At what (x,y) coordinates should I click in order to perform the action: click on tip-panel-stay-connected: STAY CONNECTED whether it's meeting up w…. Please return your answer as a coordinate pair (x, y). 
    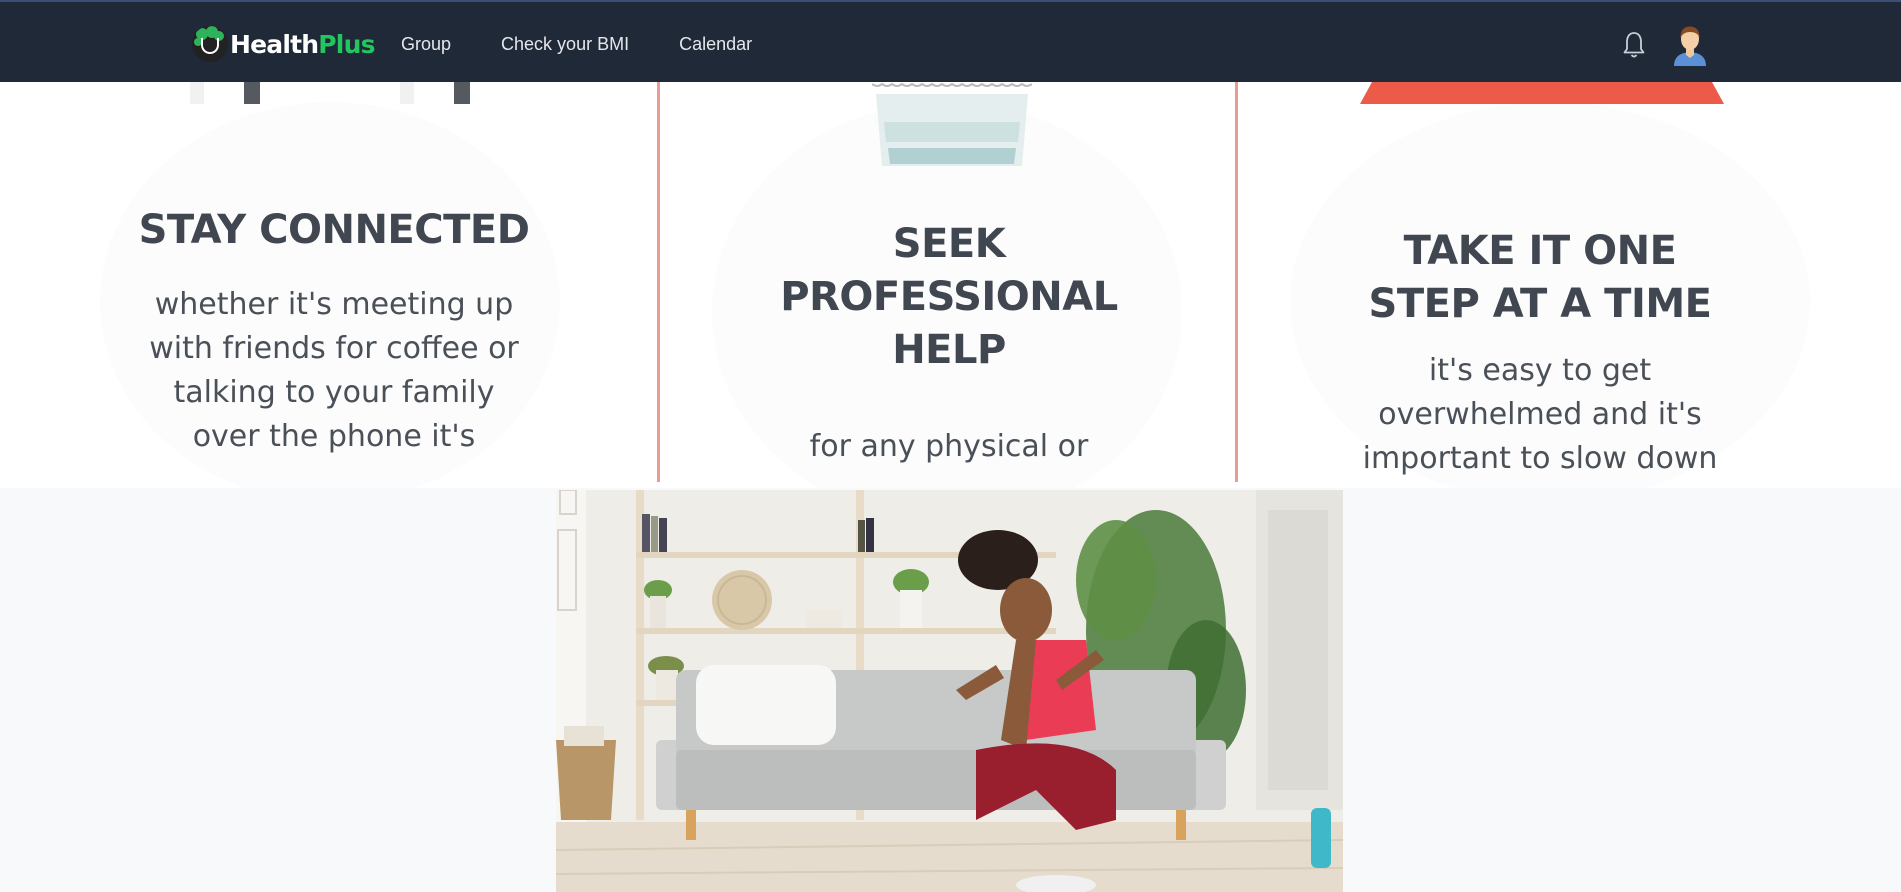
    Looking at the image, I should click on (334, 285).